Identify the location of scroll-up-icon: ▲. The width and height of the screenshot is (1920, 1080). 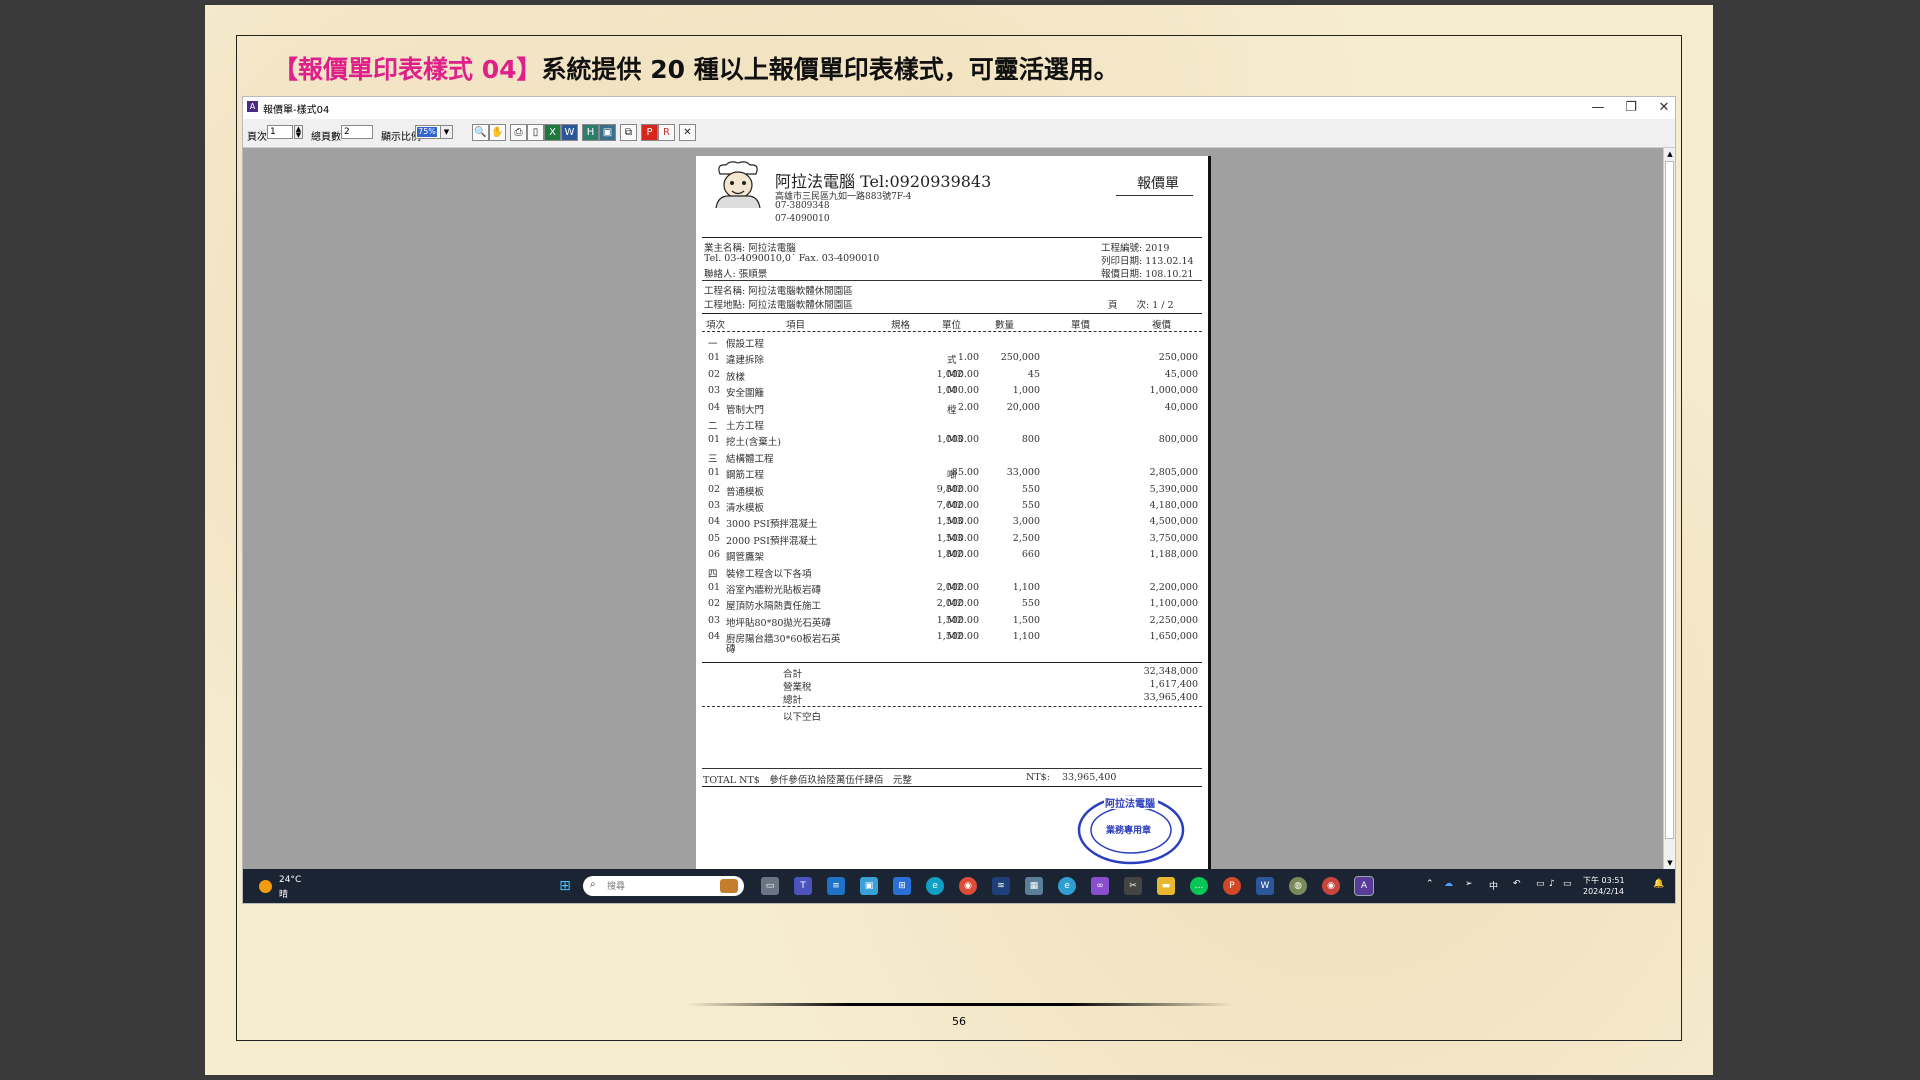
(1670, 154).